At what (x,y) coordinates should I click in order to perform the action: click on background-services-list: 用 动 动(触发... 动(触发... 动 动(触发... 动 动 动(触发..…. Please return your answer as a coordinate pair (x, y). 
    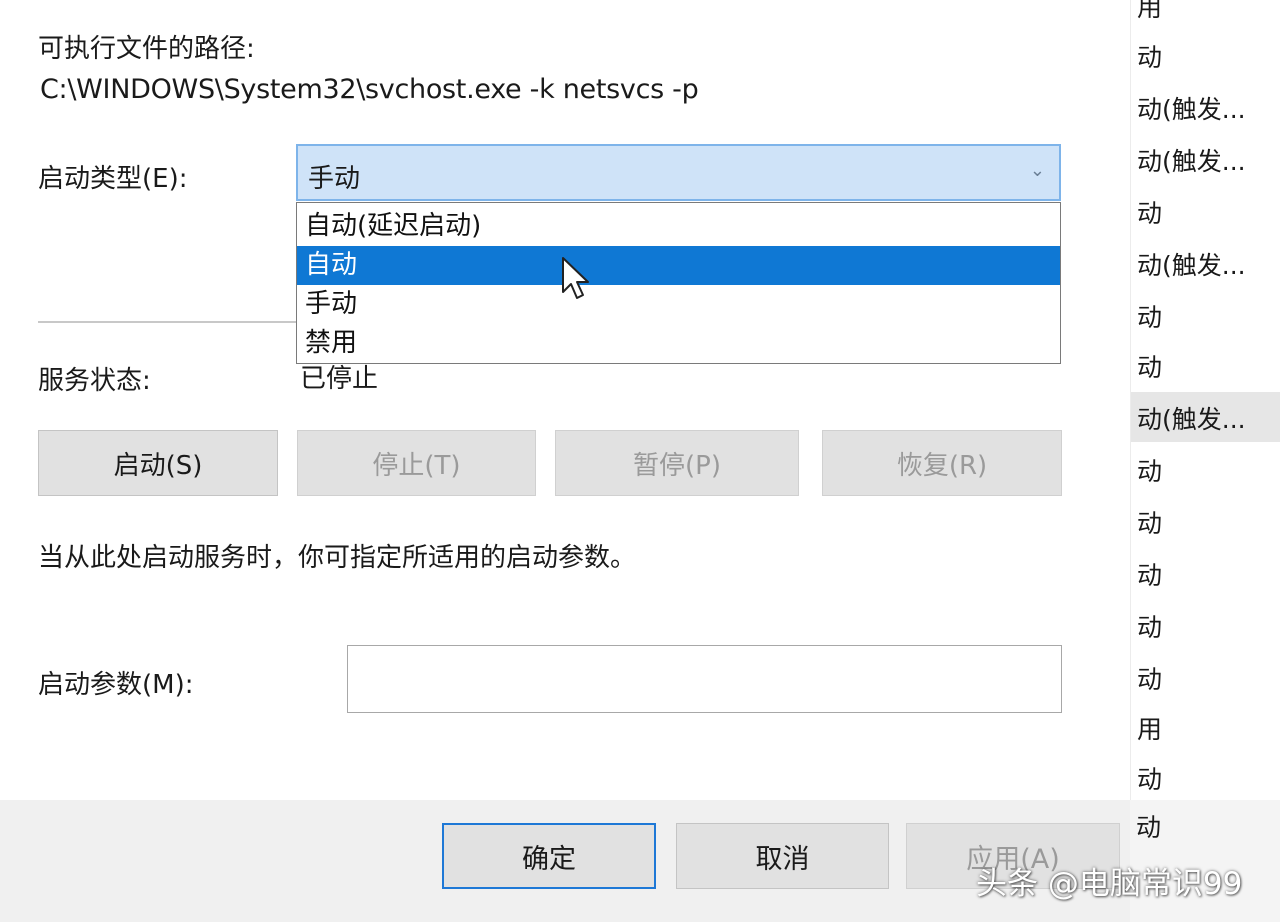
    Looking at the image, I should click on (1205, 400).